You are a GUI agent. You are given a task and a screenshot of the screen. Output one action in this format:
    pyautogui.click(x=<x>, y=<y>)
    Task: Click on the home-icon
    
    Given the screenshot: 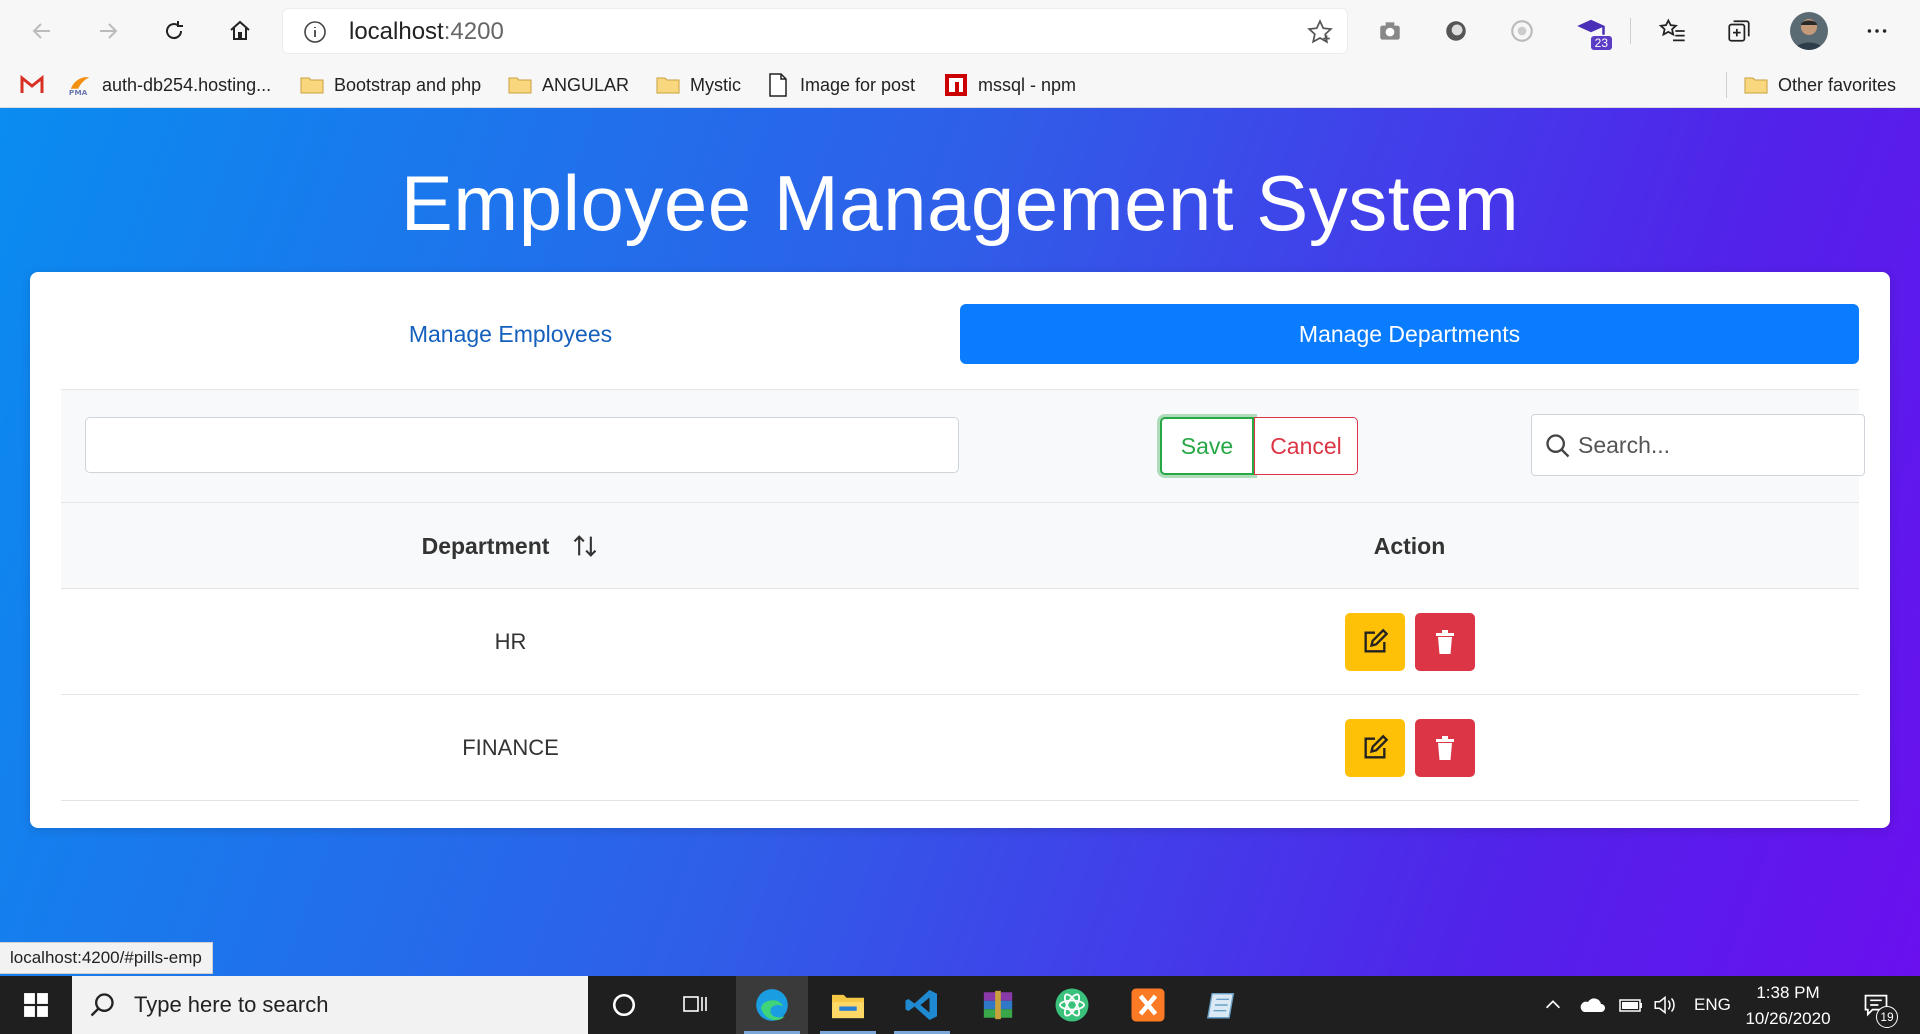 What is the action you would take?
    pyautogui.click(x=240, y=30)
    